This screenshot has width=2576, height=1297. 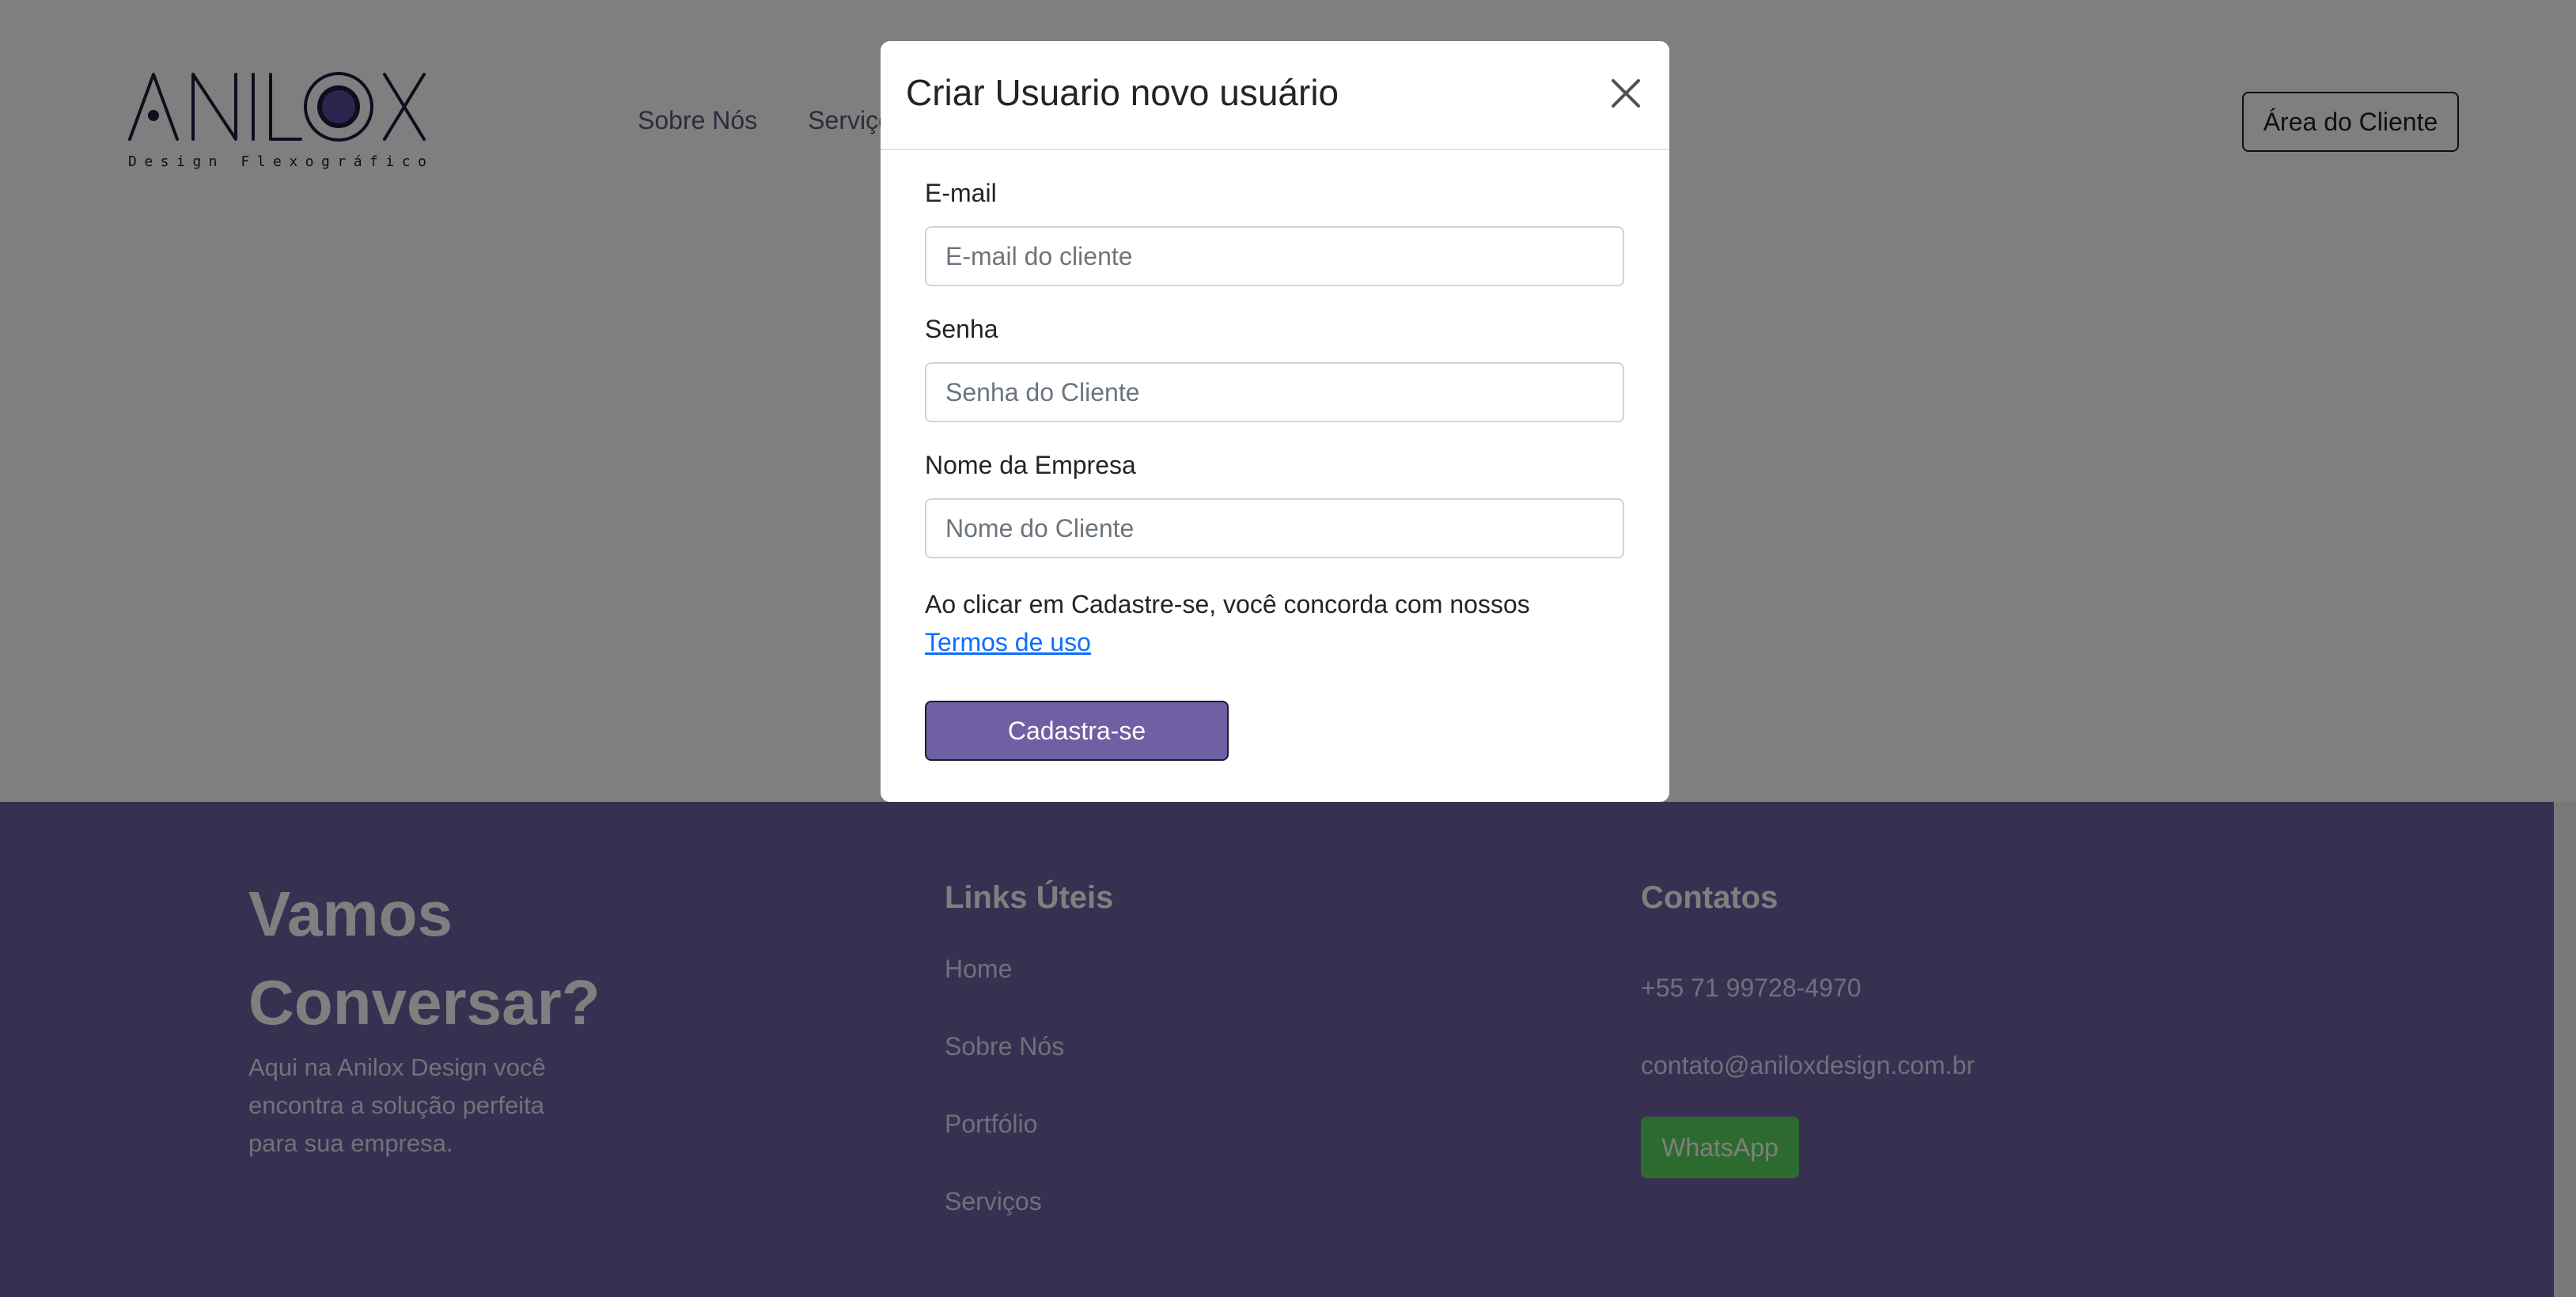 I want to click on company-name-label: Nome da Empresa, so click(x=1030, y=465).